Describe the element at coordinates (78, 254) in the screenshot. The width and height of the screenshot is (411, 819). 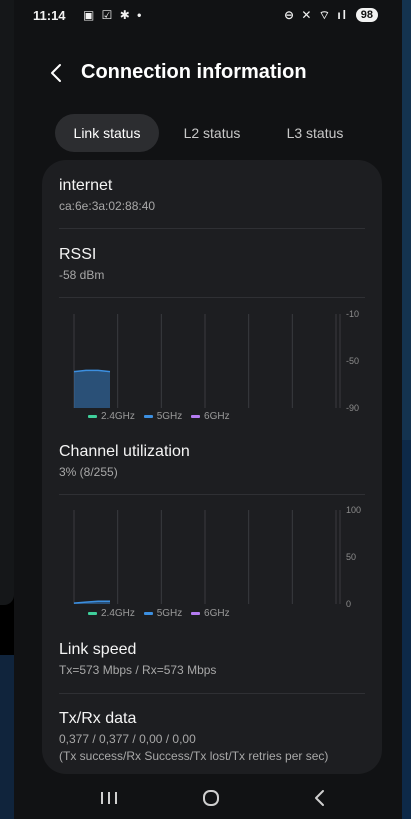
I see `rssi-title: RSSI` at that location.